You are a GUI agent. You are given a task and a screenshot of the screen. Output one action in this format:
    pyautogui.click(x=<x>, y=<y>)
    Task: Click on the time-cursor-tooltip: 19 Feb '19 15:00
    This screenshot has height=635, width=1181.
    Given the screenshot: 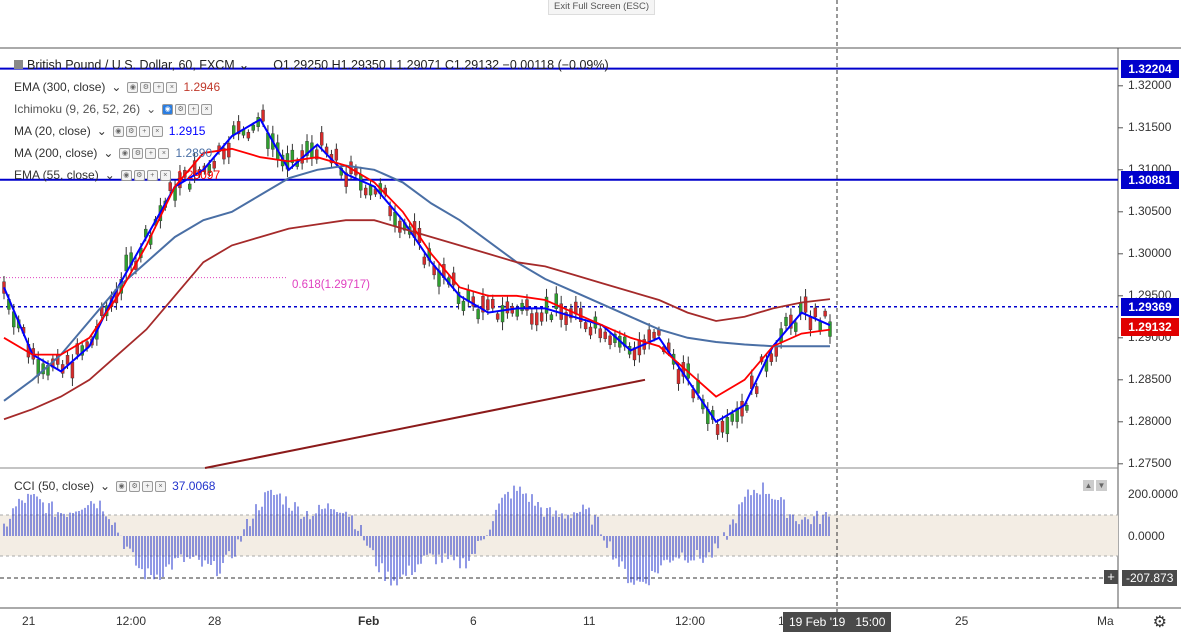 What is the action you would take?
    pyautogui.click(x=837, y=622)
    